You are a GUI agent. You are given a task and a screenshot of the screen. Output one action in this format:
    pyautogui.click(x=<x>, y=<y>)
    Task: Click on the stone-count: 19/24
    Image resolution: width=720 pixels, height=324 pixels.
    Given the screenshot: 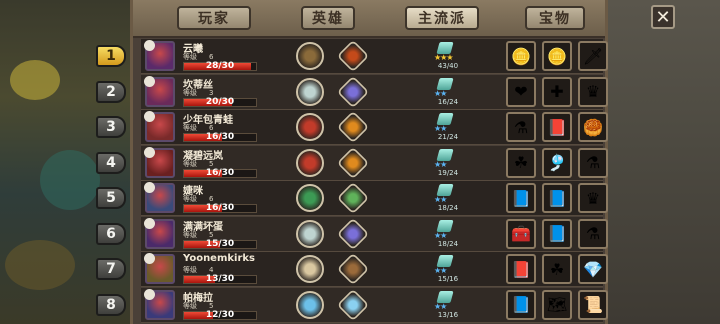 What is the action you would take?
    pyautogui.click(x=448, y=172)
    